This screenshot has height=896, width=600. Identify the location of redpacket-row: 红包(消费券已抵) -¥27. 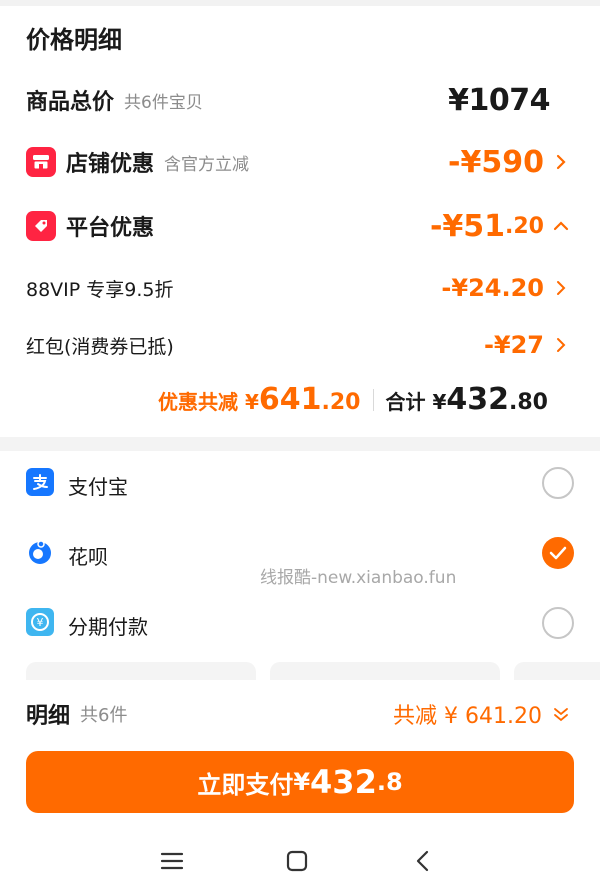
(300, 345).